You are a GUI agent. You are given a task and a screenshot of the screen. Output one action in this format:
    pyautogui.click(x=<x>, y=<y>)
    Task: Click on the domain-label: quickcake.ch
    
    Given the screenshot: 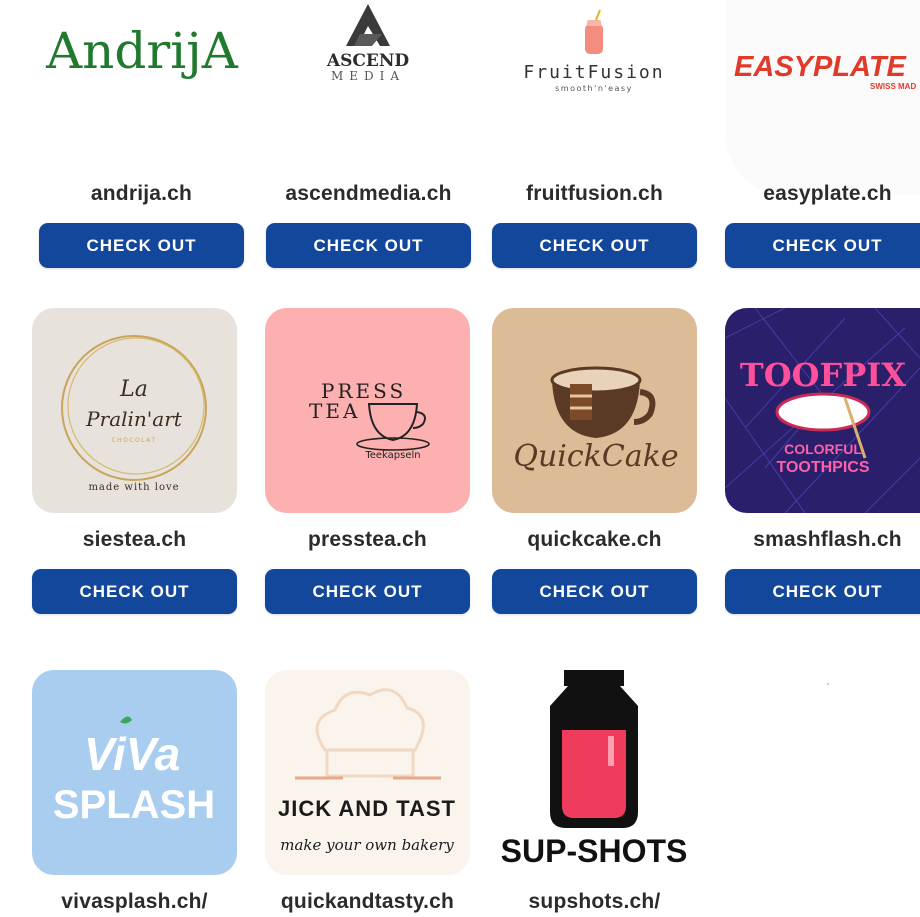 What is the action you would take?
    pyautogui.click(x=594, y=539)
    